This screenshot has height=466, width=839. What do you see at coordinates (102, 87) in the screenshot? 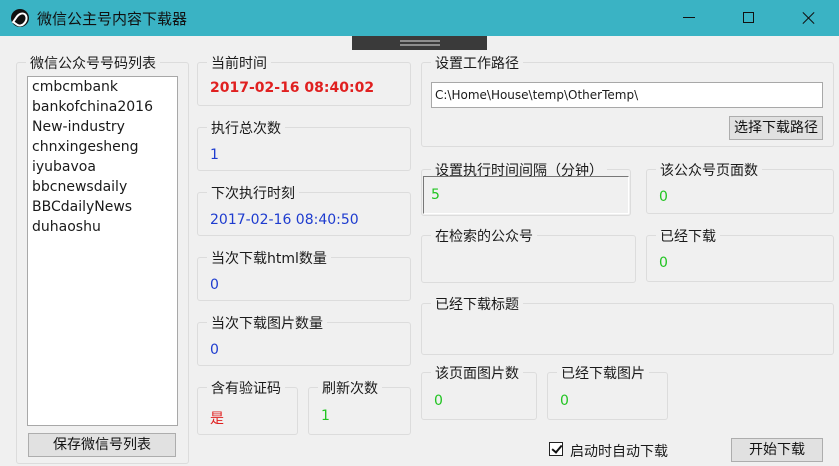
I see `list-item: cmbcmbank` at bounding box center [102, 87].